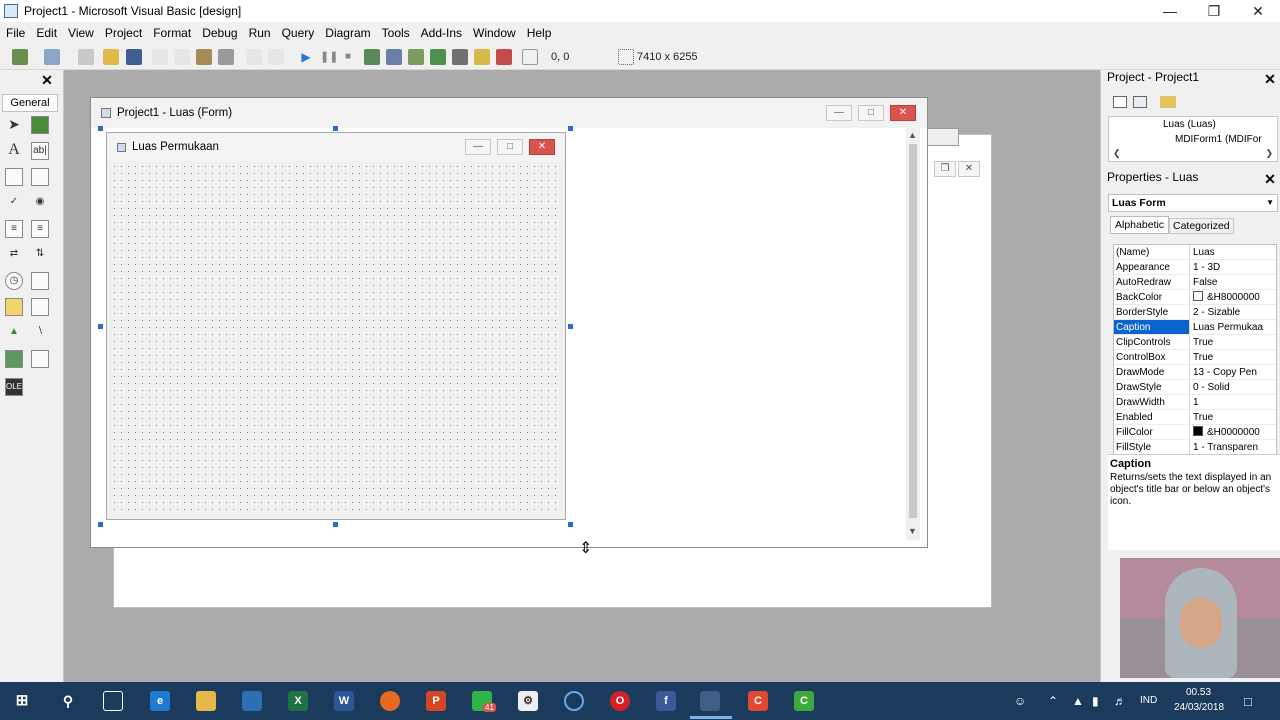 This screenshot has height=720, width=1280. Describe the element at coordinates (1198, 692) in the screenshot. I see `clock-time: 00.53` at that location.